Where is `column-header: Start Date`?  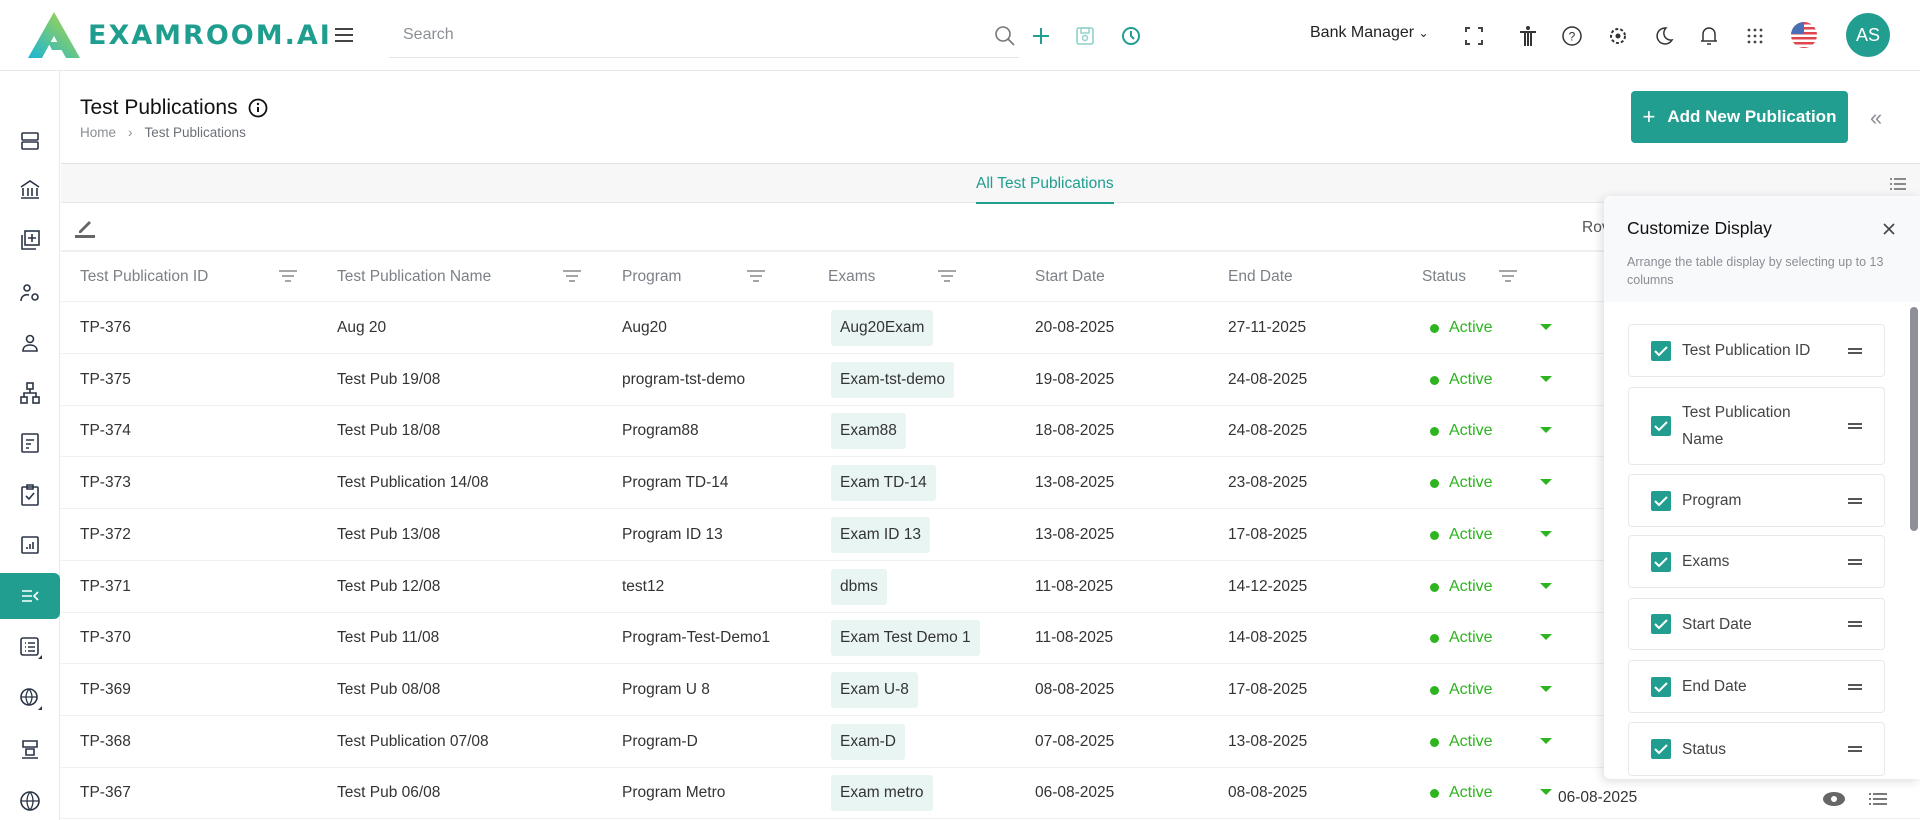
column-header: Start Date is located at coordinates (1070, 277).